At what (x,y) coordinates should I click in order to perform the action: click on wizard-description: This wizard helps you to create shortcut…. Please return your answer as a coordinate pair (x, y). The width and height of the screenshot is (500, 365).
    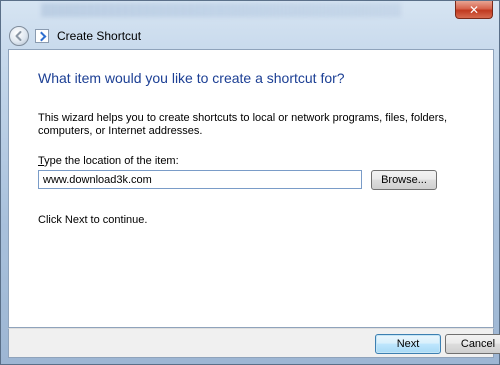
    Looking at the image, I should click on (243, 124).